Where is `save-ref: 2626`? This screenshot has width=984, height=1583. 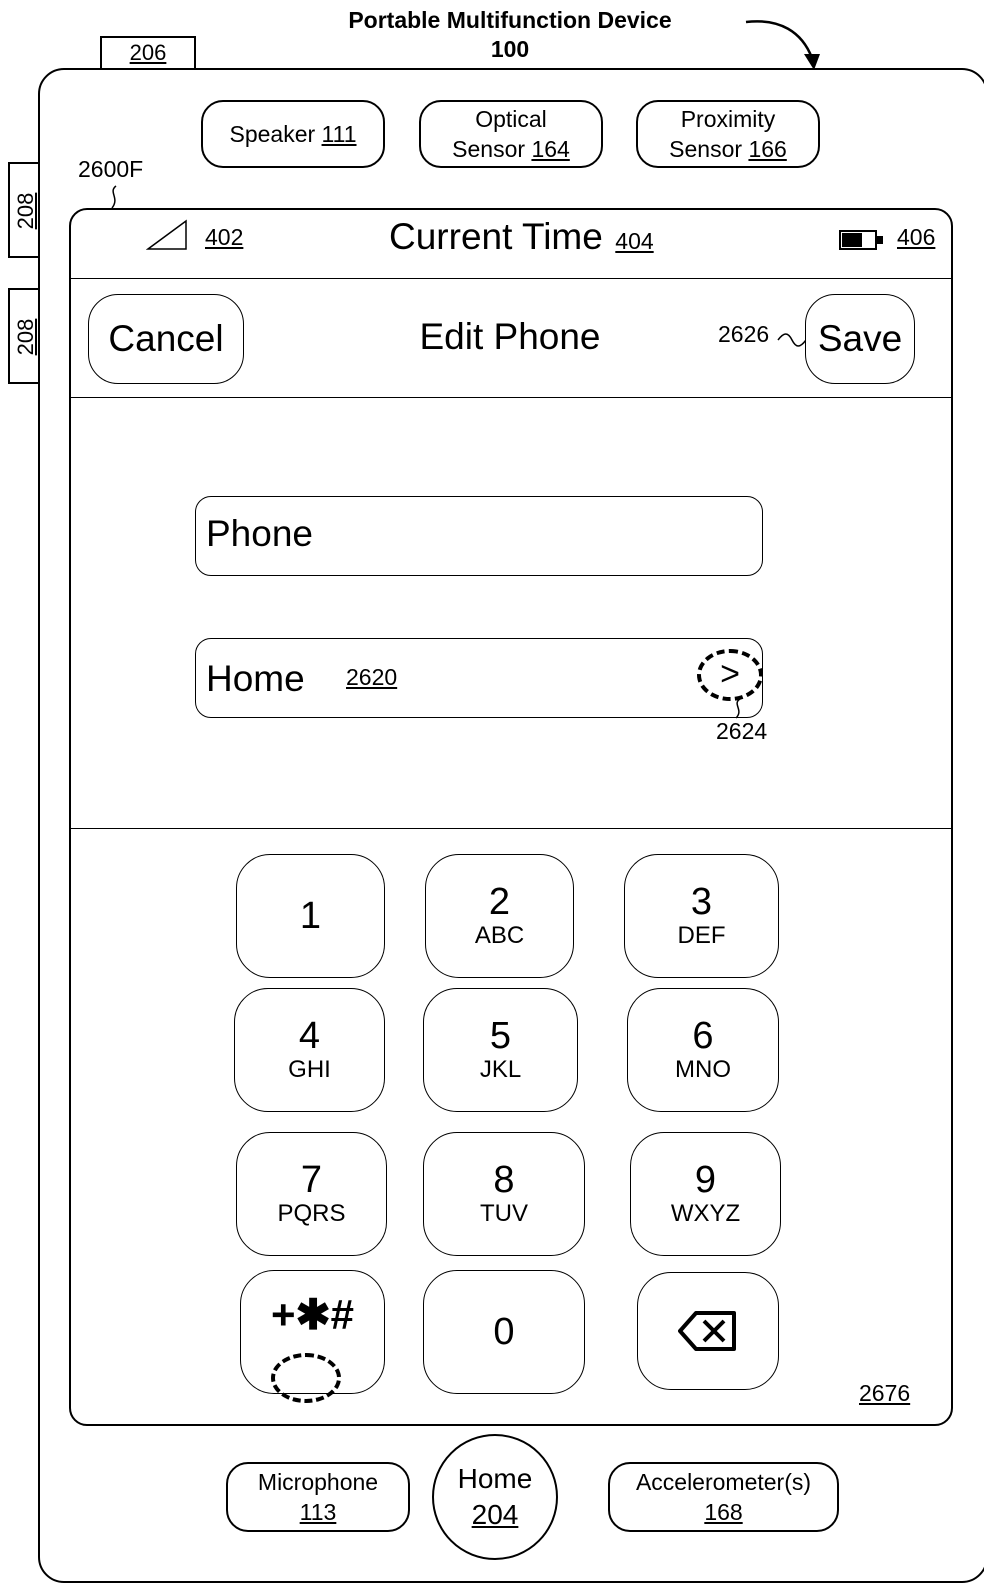 save-ref: 2626 is located at coordinates (744, 334).